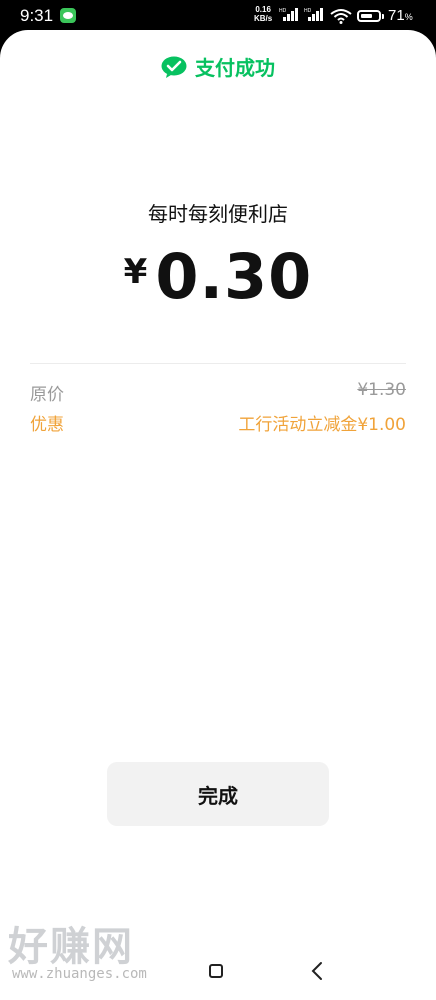 This screenshot has height=1000, width=436. I want to click on network-speed: 0.16 KB/s, so click(263, 14).